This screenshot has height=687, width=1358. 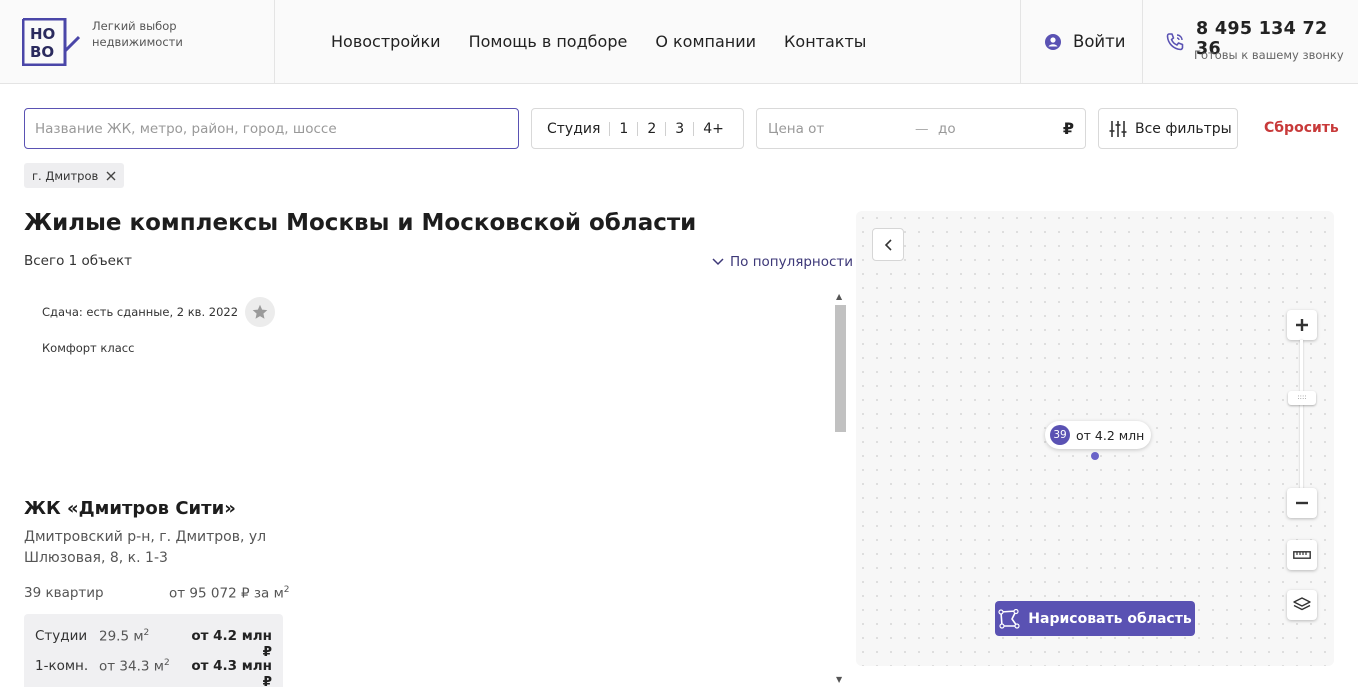 I want to click on nav-item-novostroyki: Новостройки, so click(x=386, y=41).